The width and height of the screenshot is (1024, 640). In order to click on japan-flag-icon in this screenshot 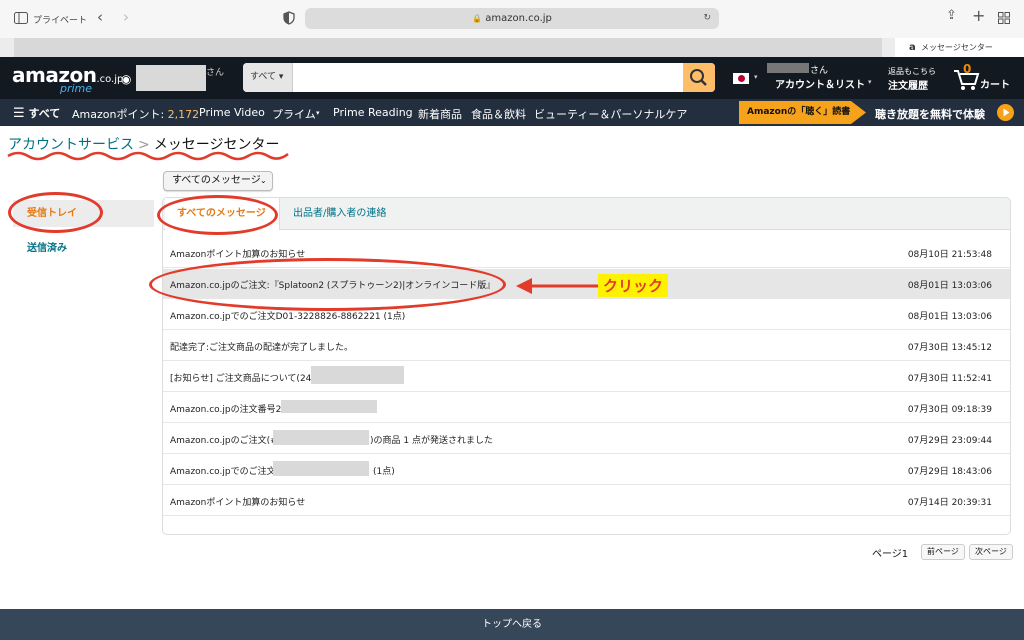, I will do `click(741, 78)`.